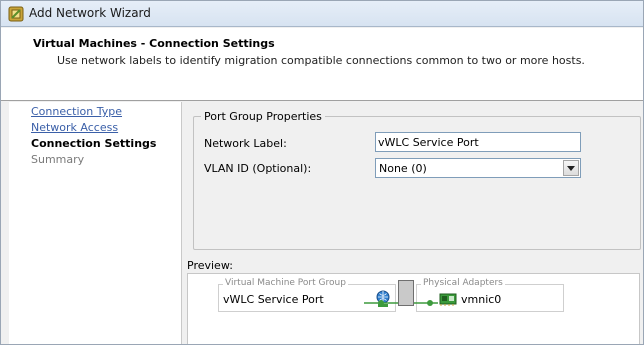  I want to click on virtual-switch-icon, so click(406, 293).